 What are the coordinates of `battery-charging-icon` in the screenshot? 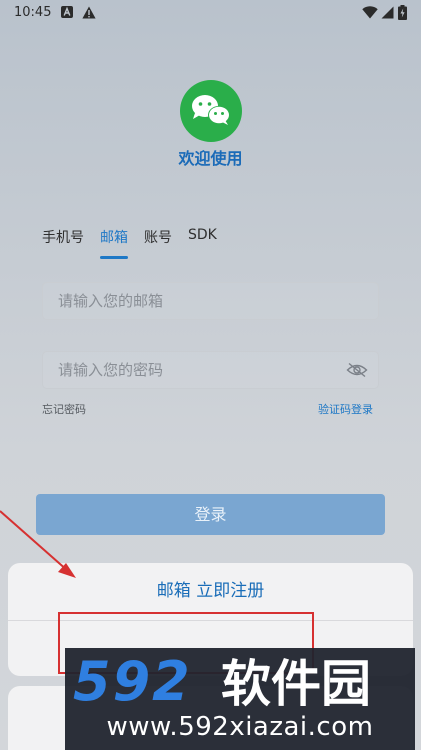 It's located at (402, 12).